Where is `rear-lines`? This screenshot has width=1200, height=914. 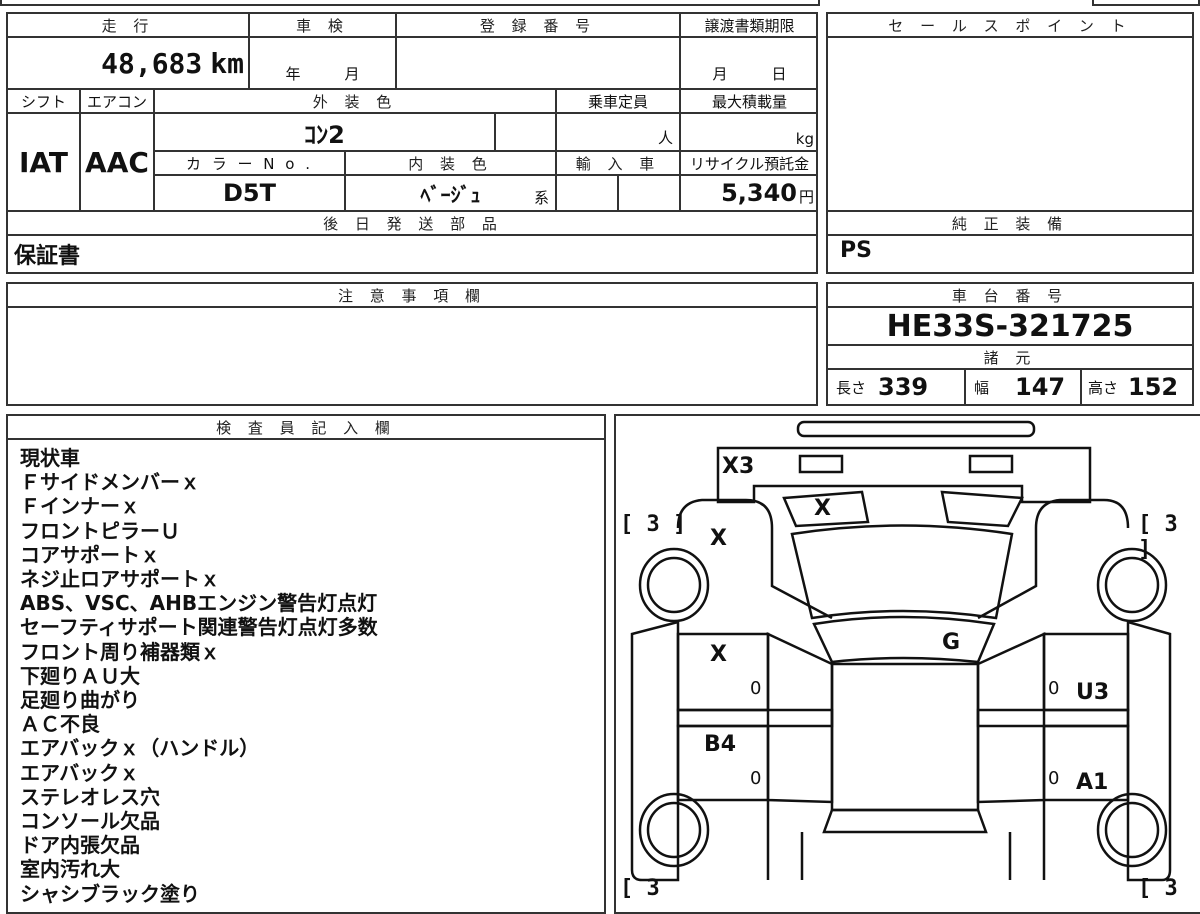
rear-lines is located at coordinates (906, 840).